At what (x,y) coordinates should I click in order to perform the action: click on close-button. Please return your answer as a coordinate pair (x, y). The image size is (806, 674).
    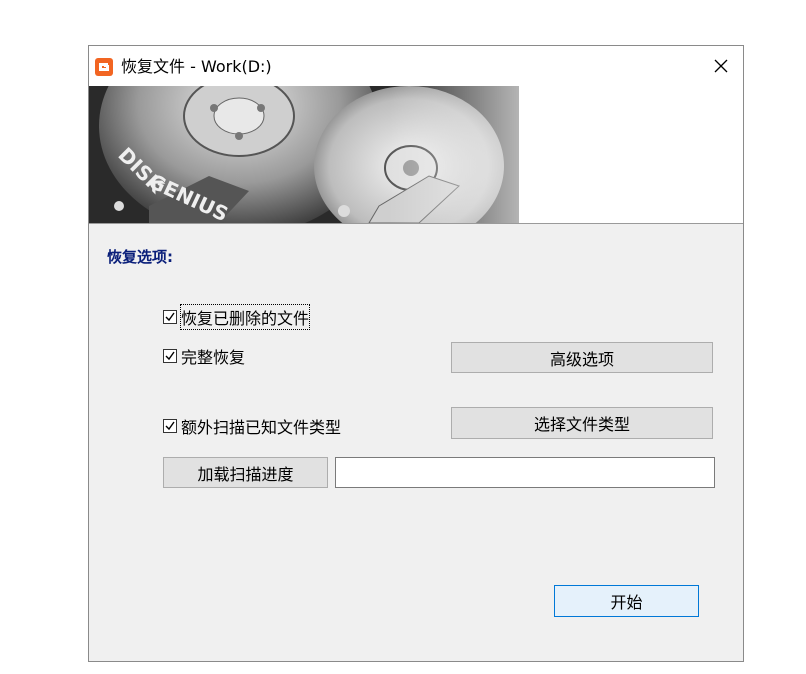
    Looking at the image, I should click on (721, 66).